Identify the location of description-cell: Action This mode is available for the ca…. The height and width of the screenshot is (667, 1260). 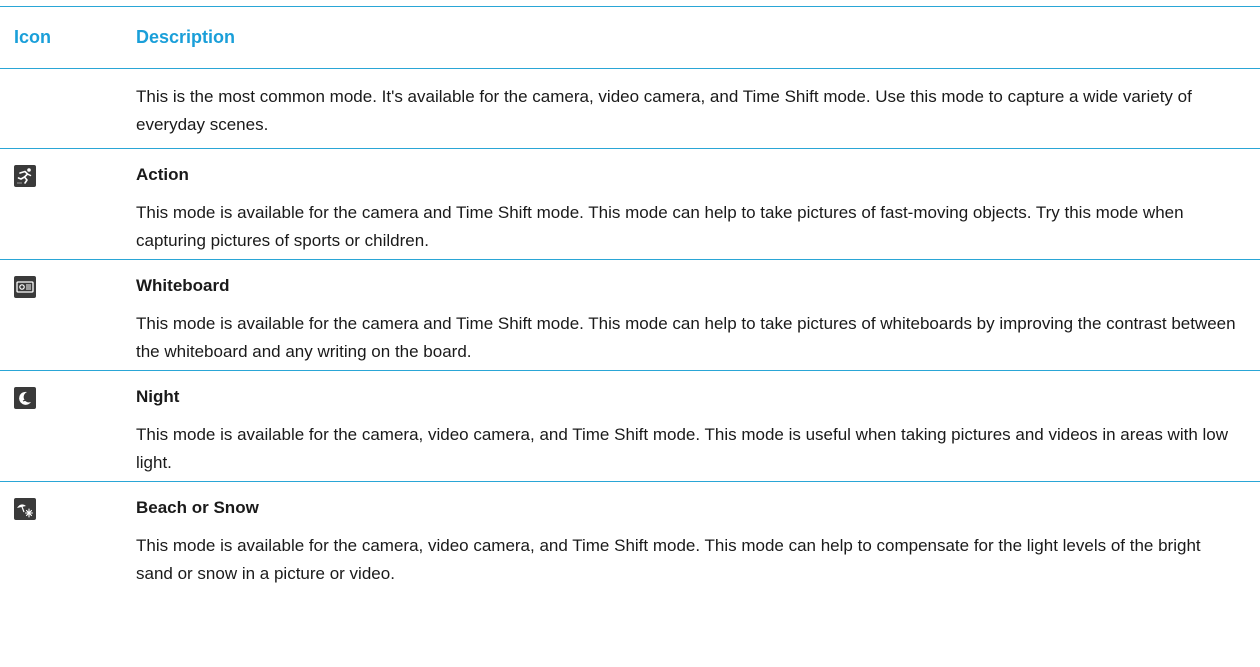
(688, 202).